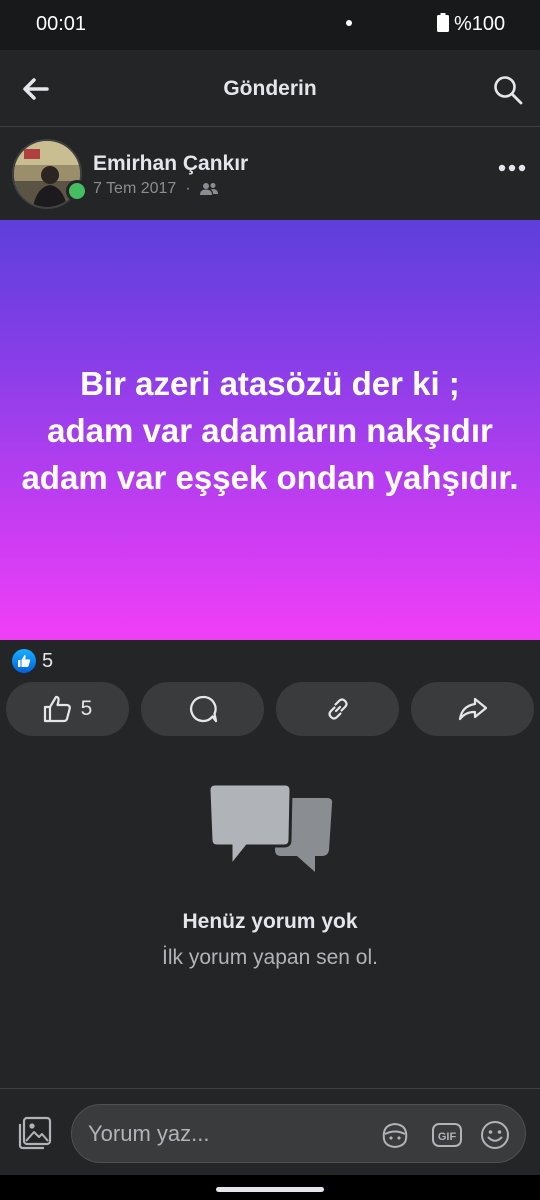 This screenshot has width=540, height=1200. Describe the element at coordinates (480, 24) in the screenshot. I see `battery-percent: %100` at that location.